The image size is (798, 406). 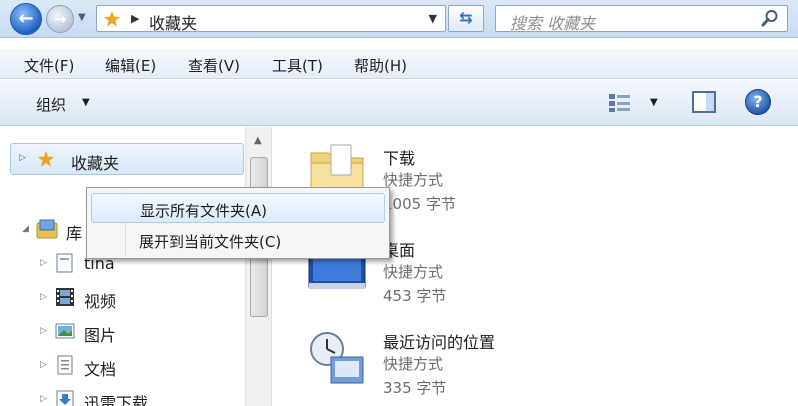 I want to click on recent-places-icon, so click(x=337, y=358).